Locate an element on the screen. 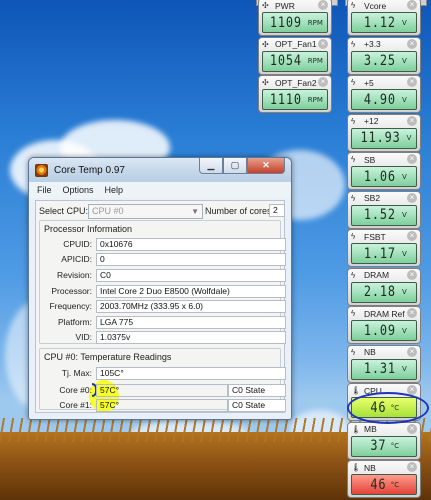  gadget-unit: RPM is located at coordinates (315, 22).